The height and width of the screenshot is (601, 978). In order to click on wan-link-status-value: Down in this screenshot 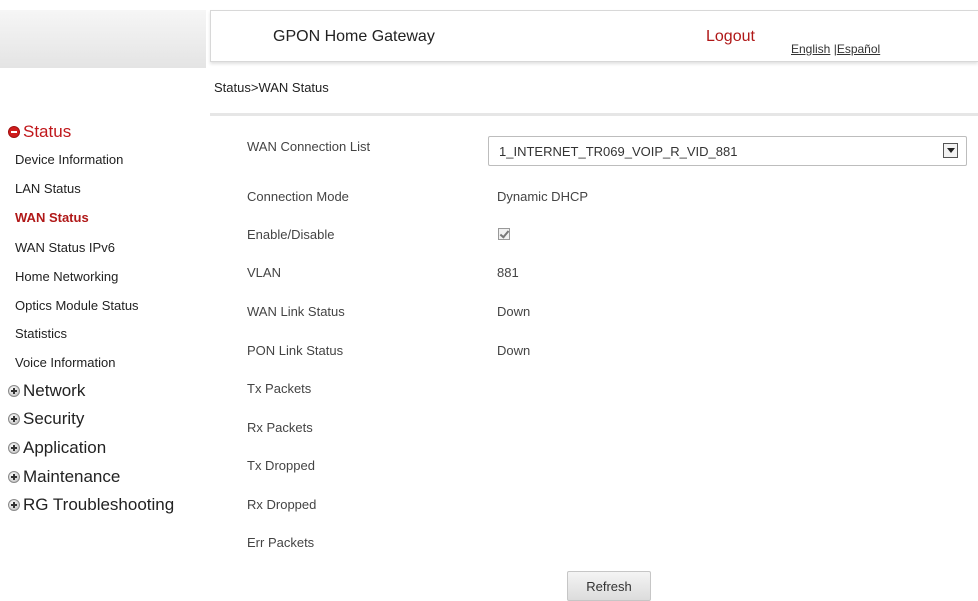, I will do `click(514, 311)`.